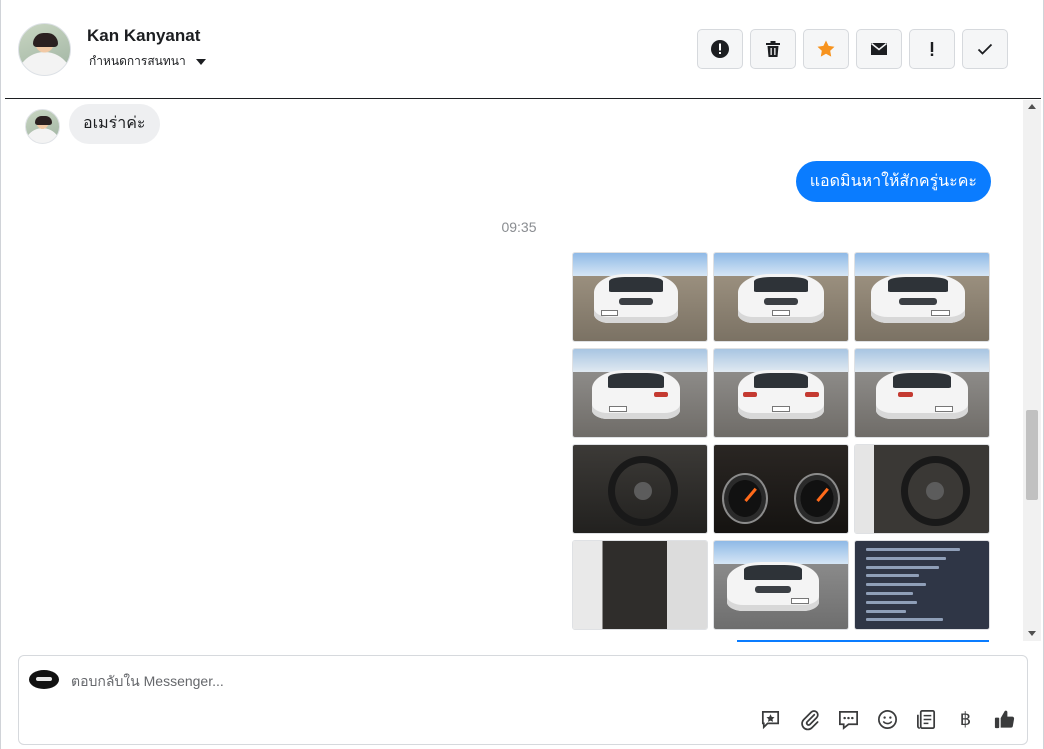  What do you see at coordinates (863, 641) in the screenshot?
I see `next-message-edge` at bounding box center [863, 641].